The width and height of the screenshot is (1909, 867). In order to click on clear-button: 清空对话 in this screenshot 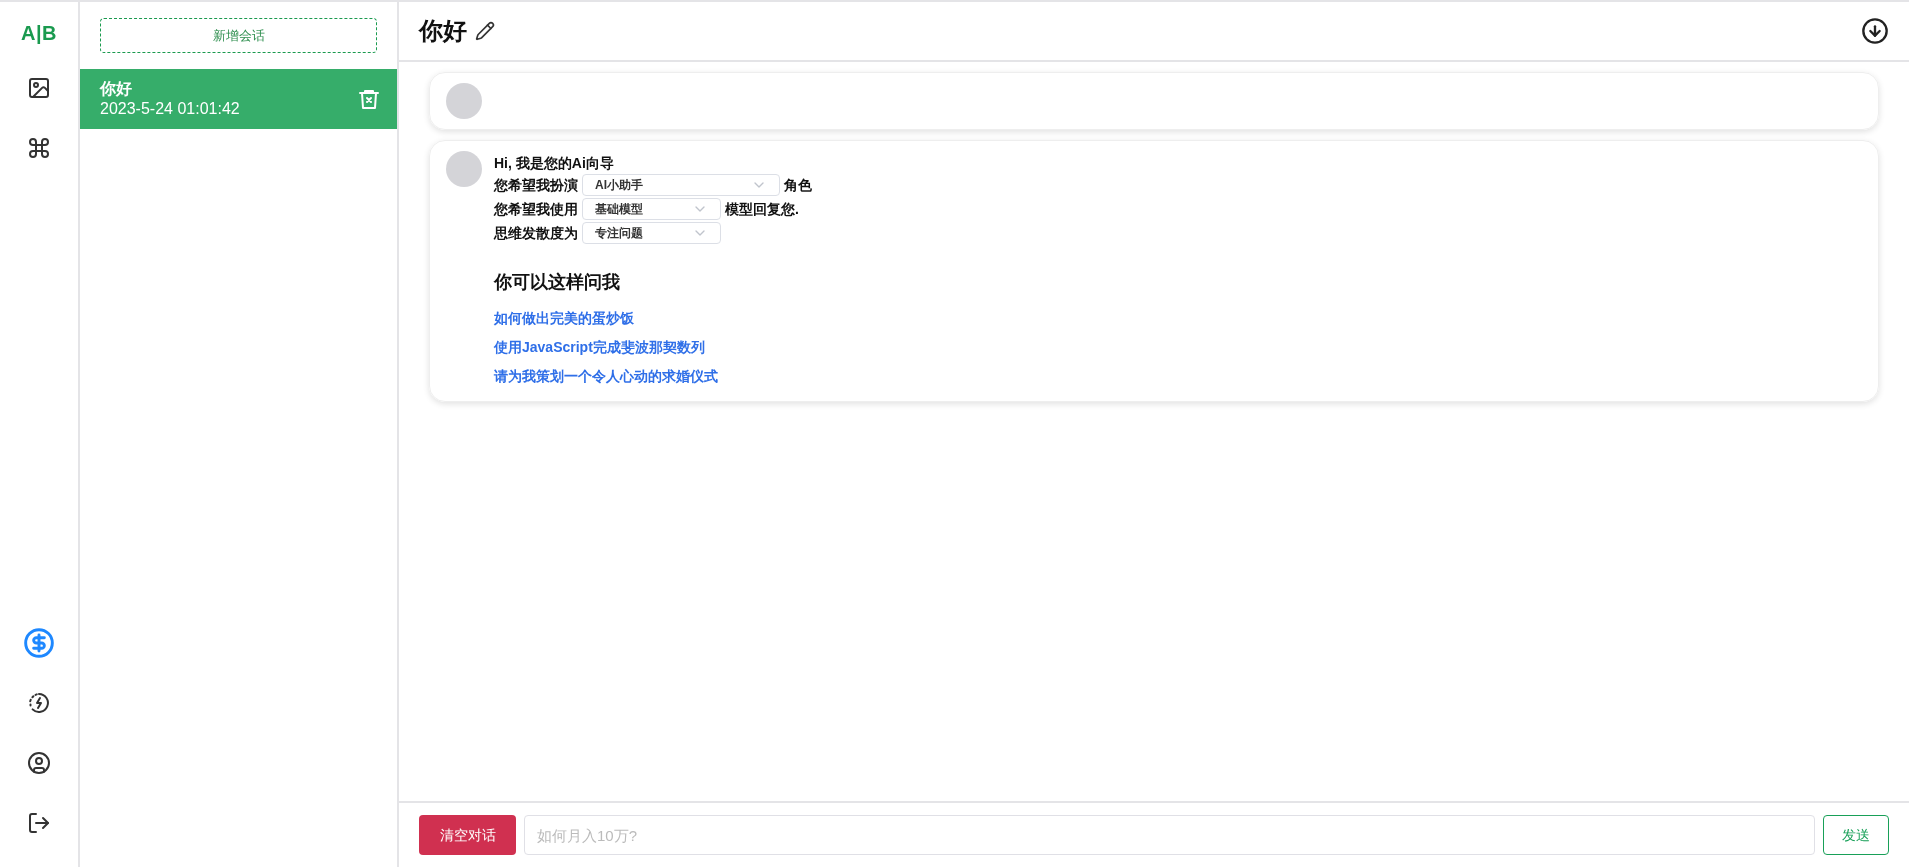, I will do `click(467, 835)`.